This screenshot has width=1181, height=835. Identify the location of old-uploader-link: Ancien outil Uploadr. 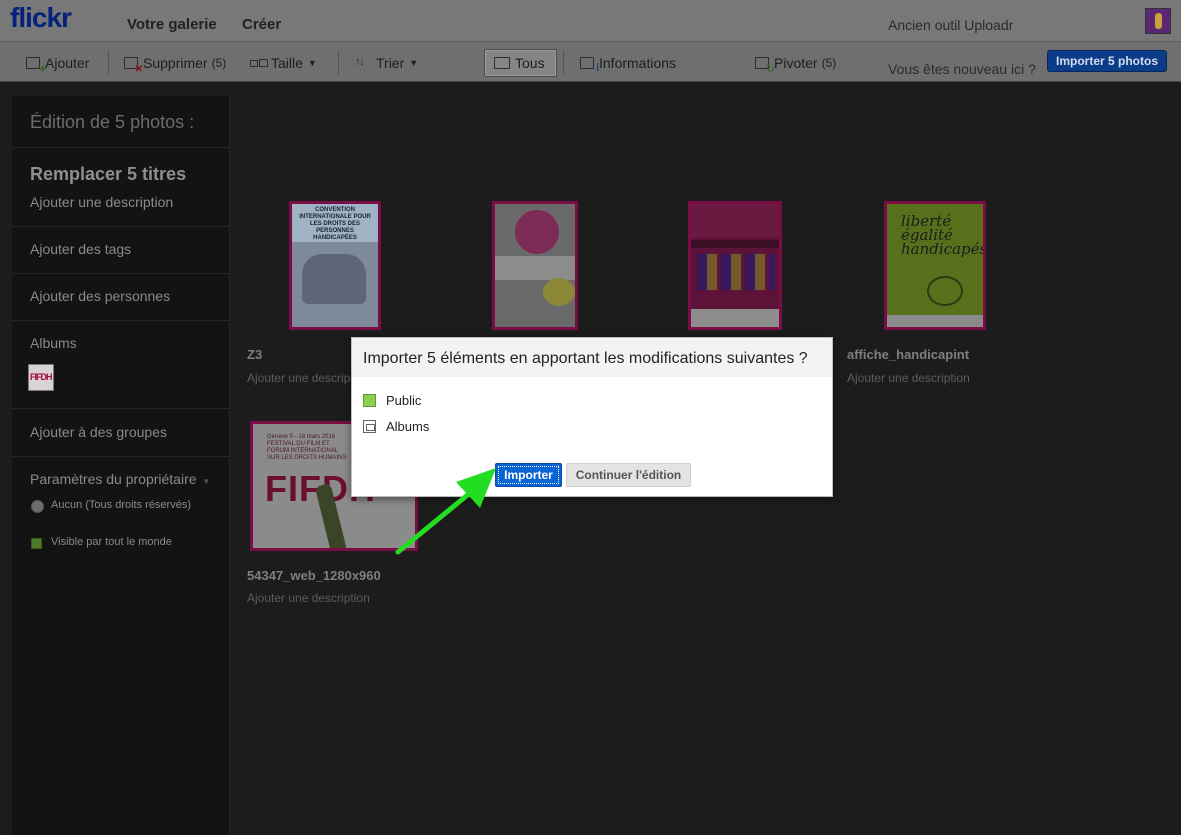
(950, 25).